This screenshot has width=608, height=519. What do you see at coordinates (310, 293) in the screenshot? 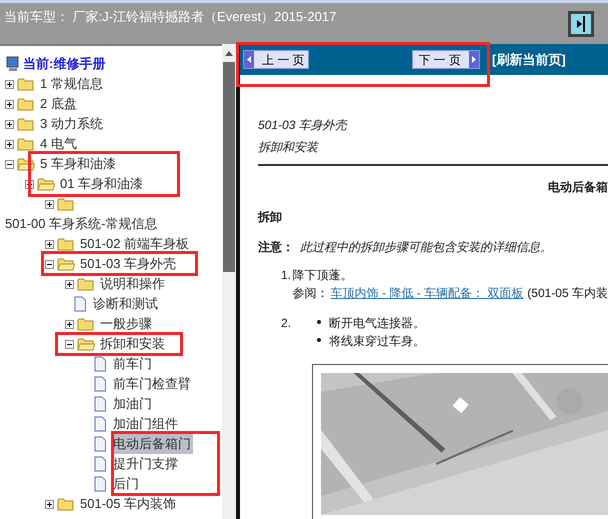
I see `reference-label: 参阅：` at bounding box center [310, 293].